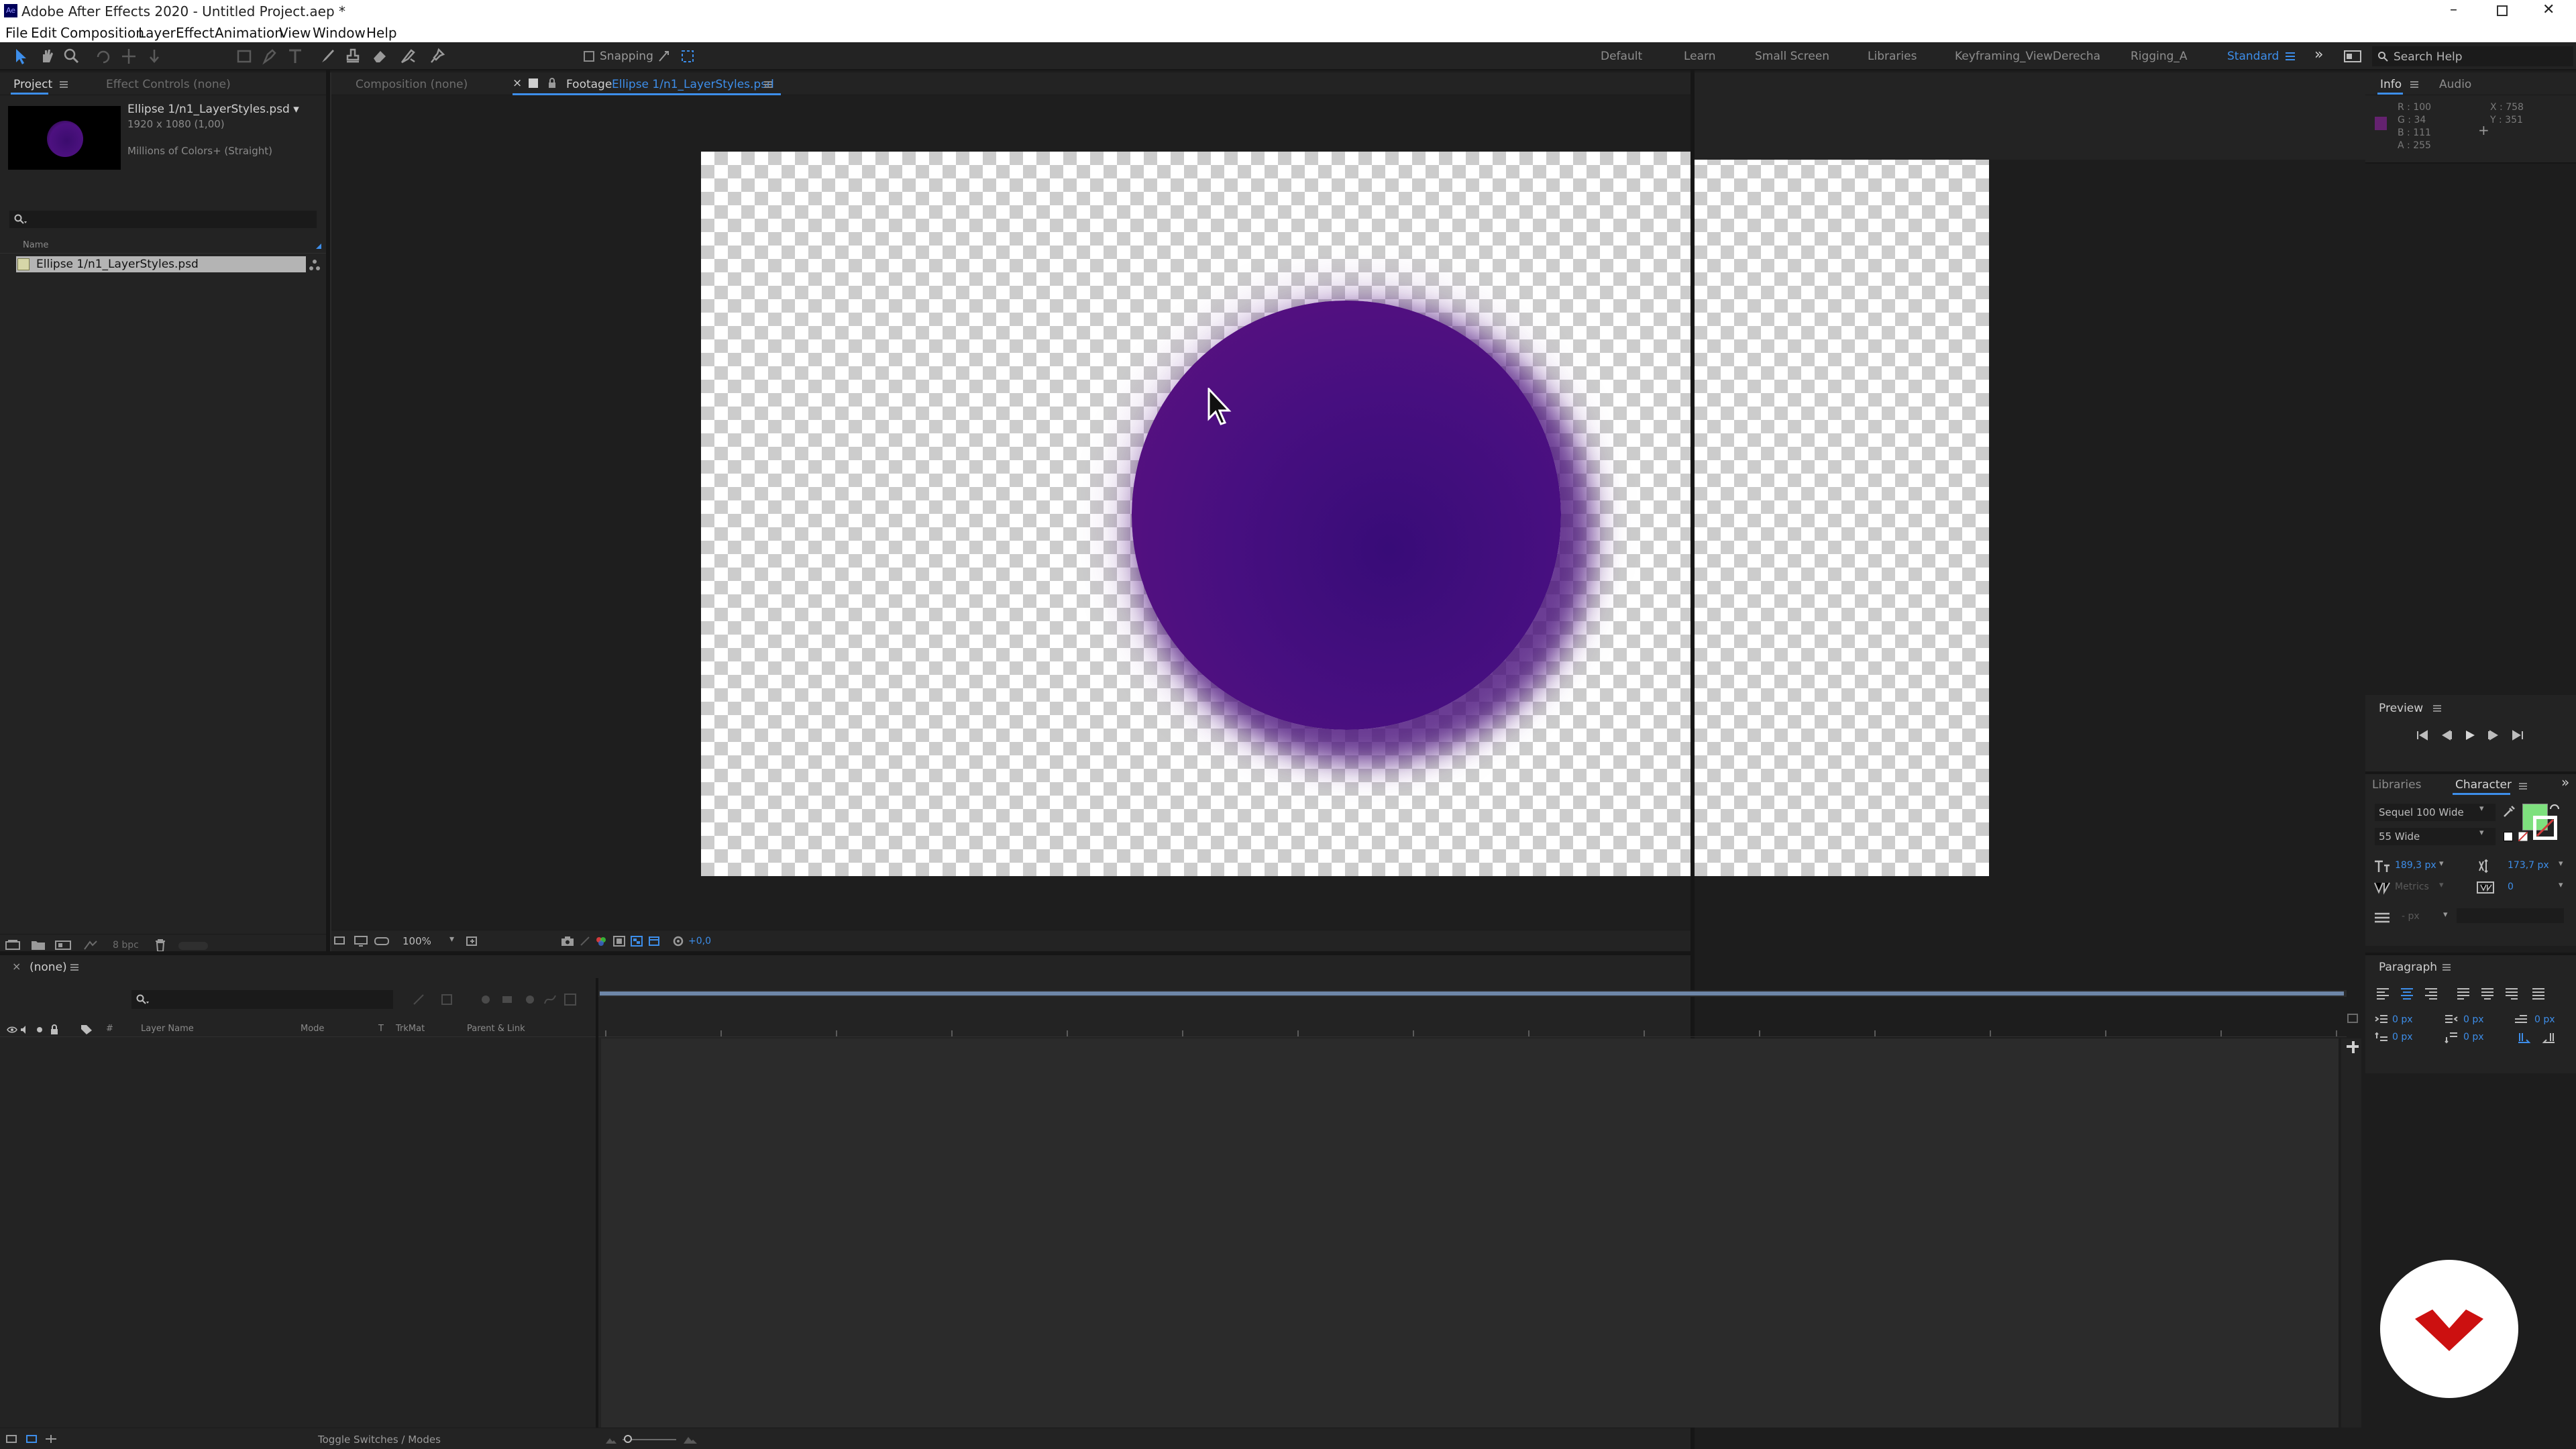 This screenshot has width=2576, height=1449. What do you see at coordinates (381, 941) in the screenshot?
I see `vr-mask-icon` at bounding box center [381, 941].